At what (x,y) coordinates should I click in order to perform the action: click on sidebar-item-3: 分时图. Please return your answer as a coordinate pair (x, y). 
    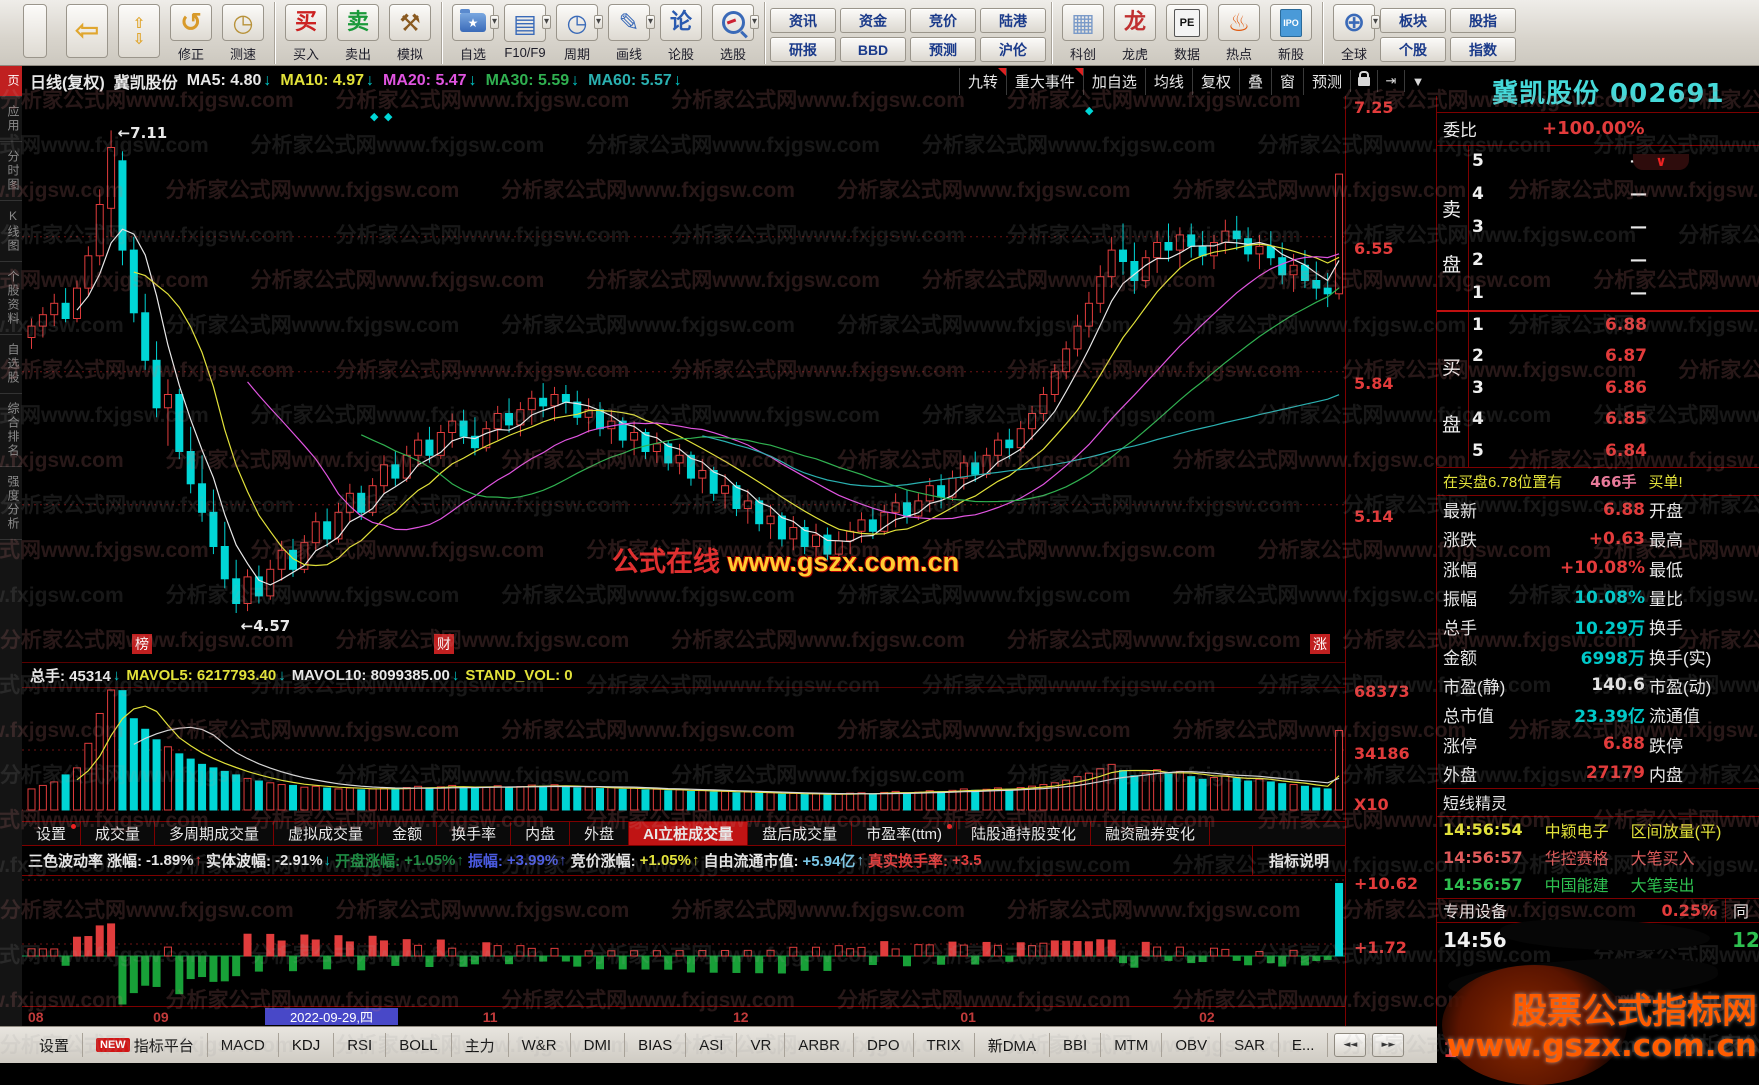
    Looking at the image, I should click on (11, 171).